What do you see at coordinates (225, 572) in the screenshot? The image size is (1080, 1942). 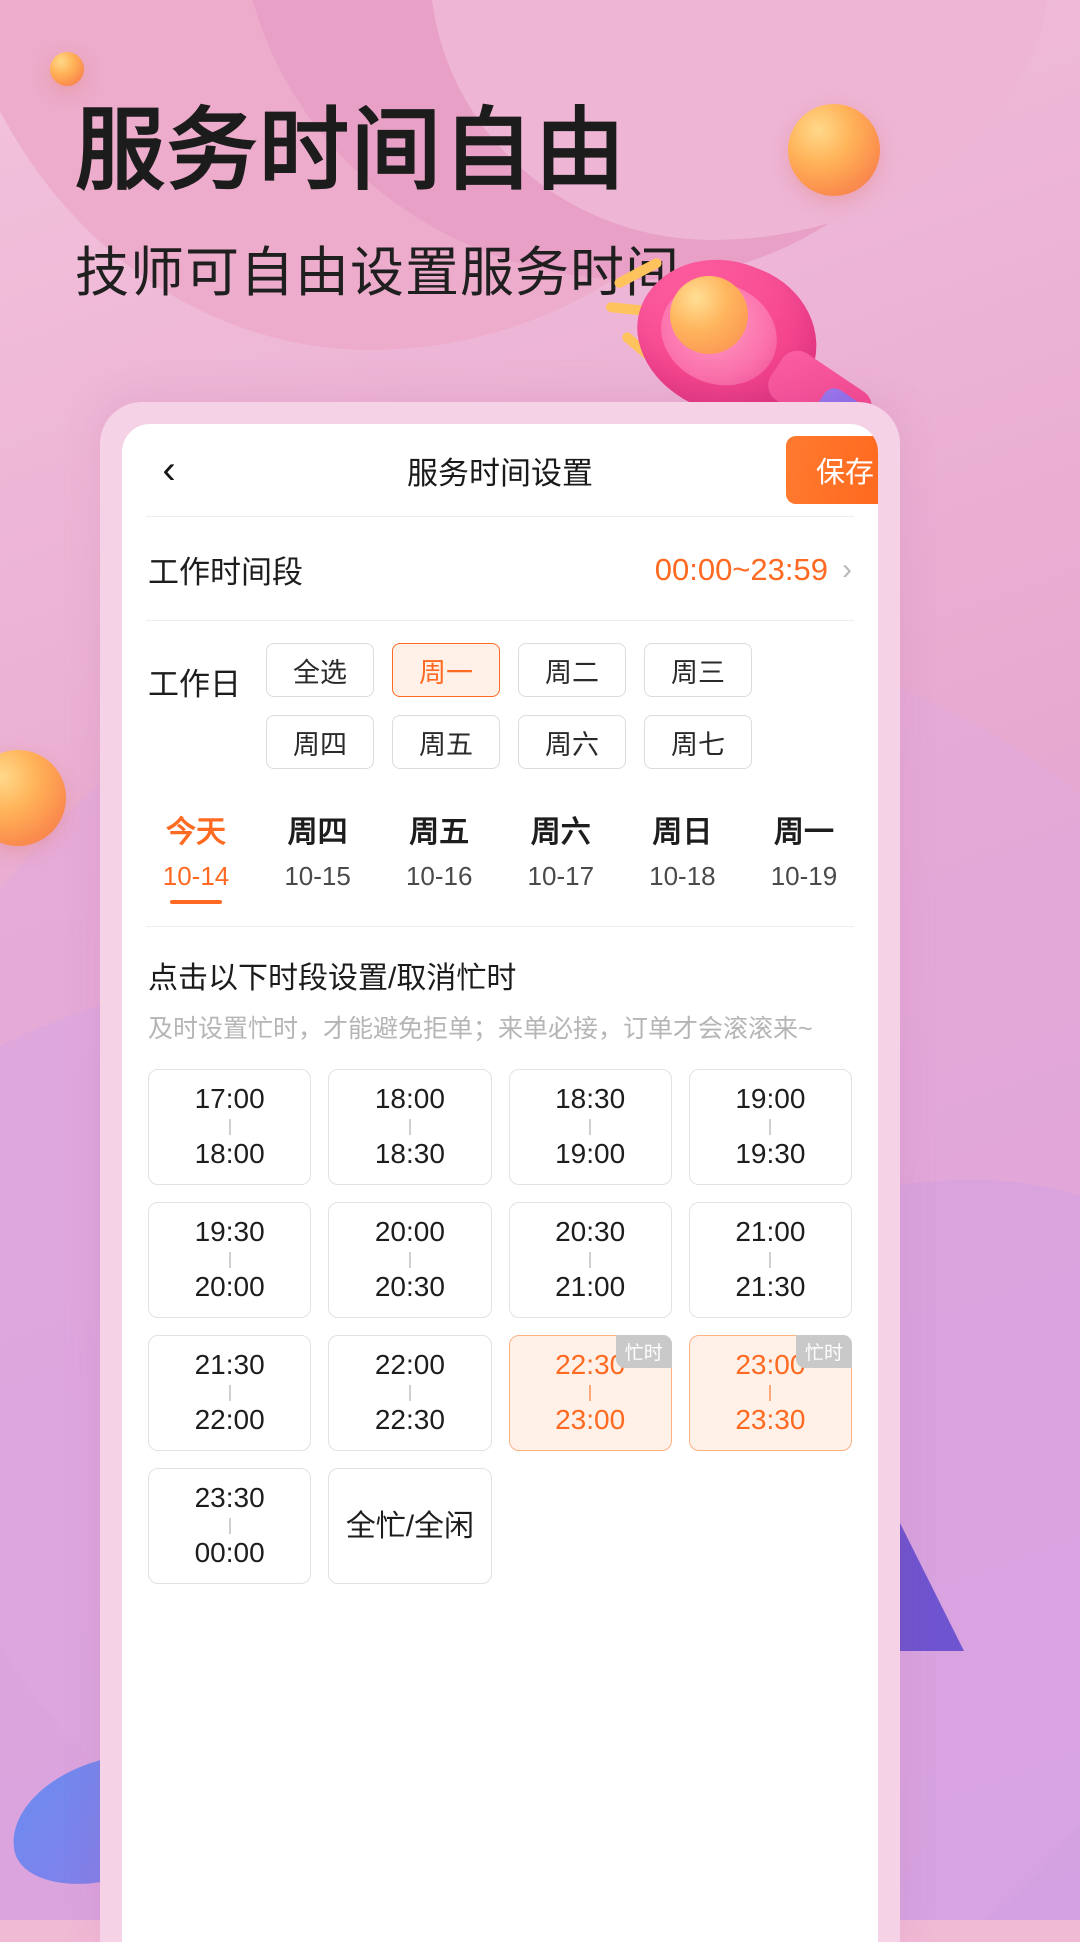 I see `work-period-label: 工作时间段` at bounding box center [225, 572].